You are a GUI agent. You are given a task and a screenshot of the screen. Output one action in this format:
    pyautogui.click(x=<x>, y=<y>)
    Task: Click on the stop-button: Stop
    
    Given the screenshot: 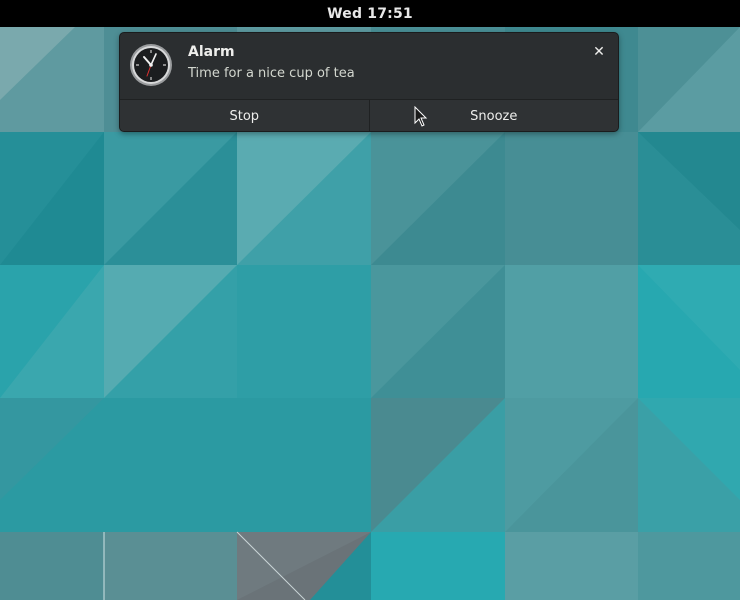 What is the action you would take?
    pyautogui.click(x=245, y=115)
    